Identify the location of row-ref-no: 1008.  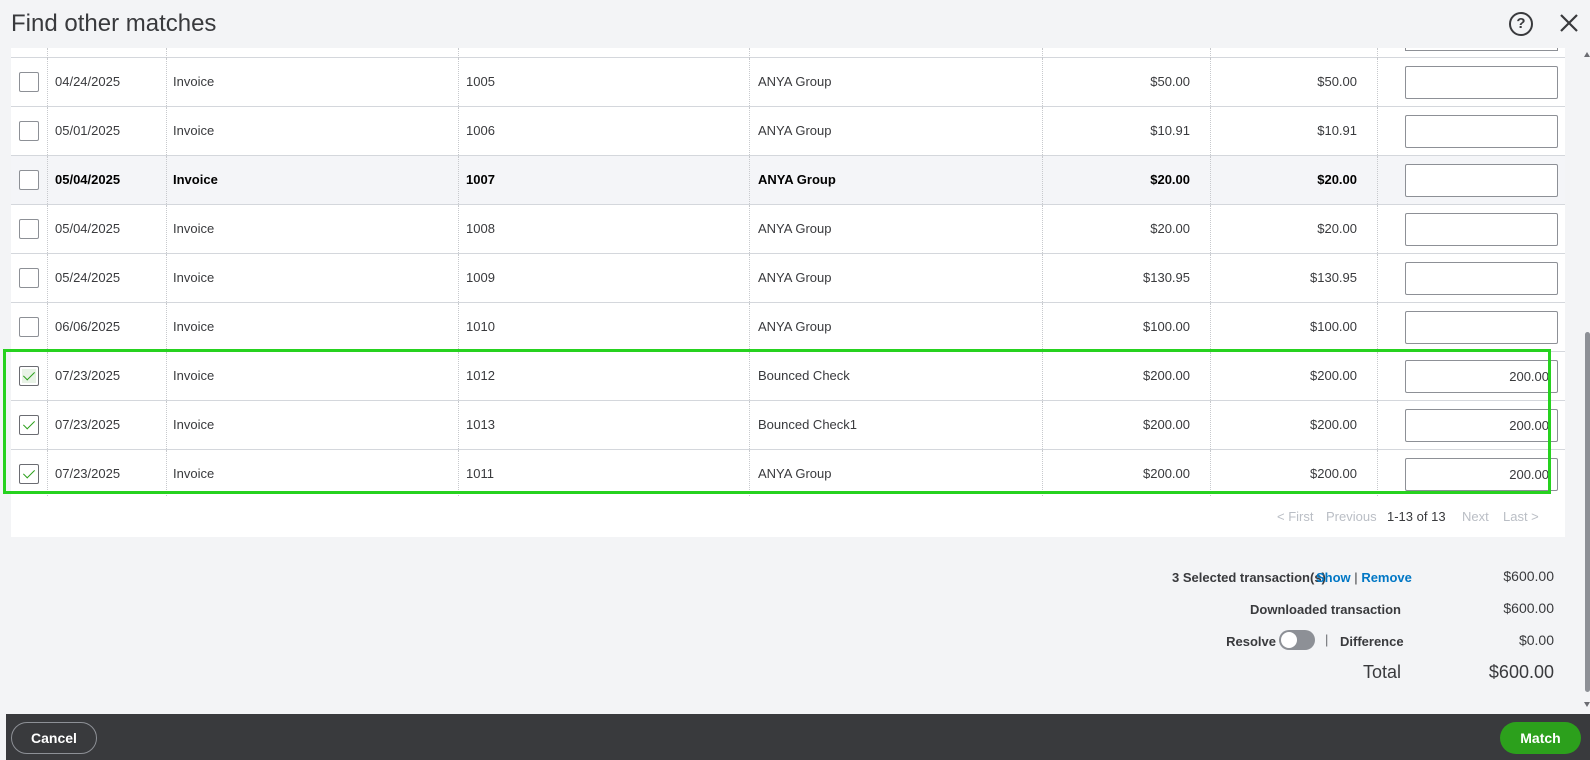
(480, 228).